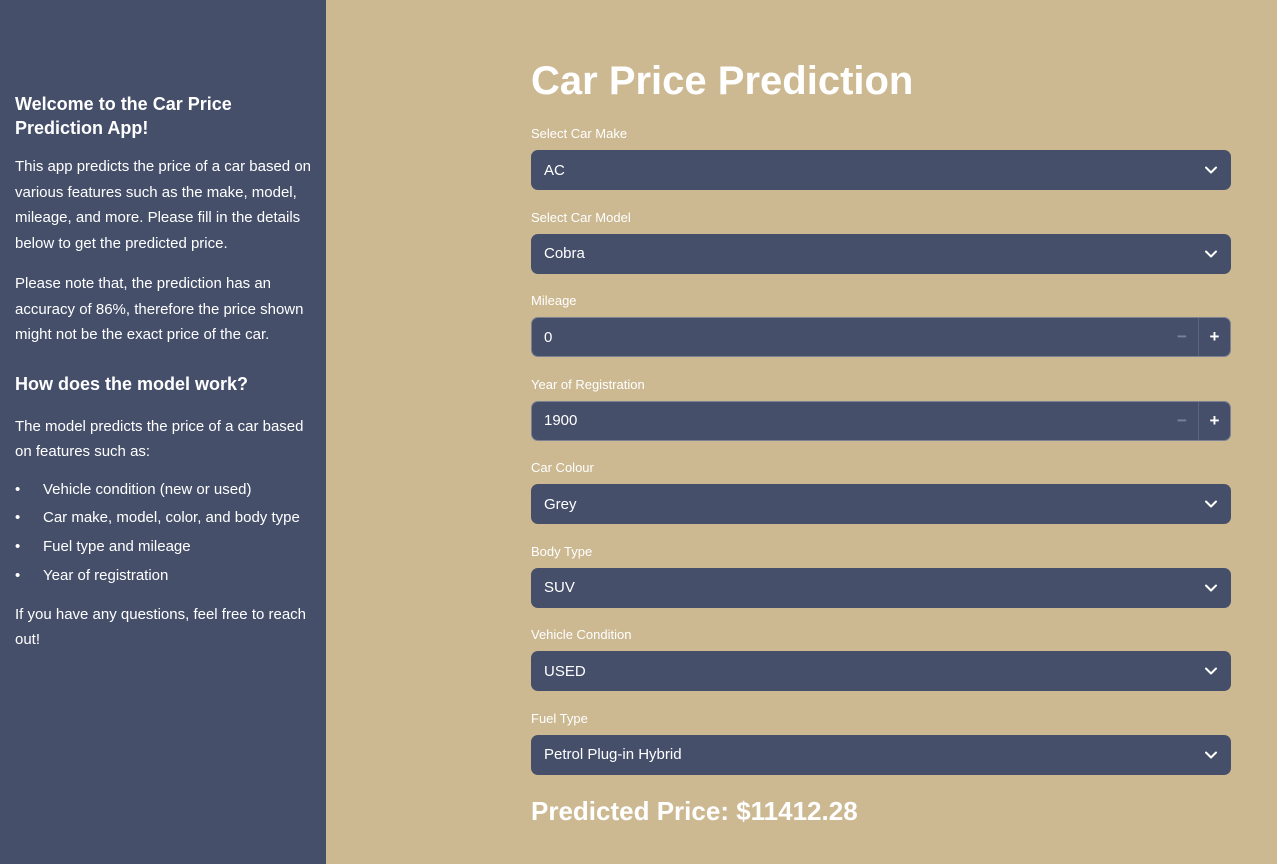 Image resolution: width=1277 pixels, height=864 pixels. I want to click on list-item: Year of registration, so click(163, 576).